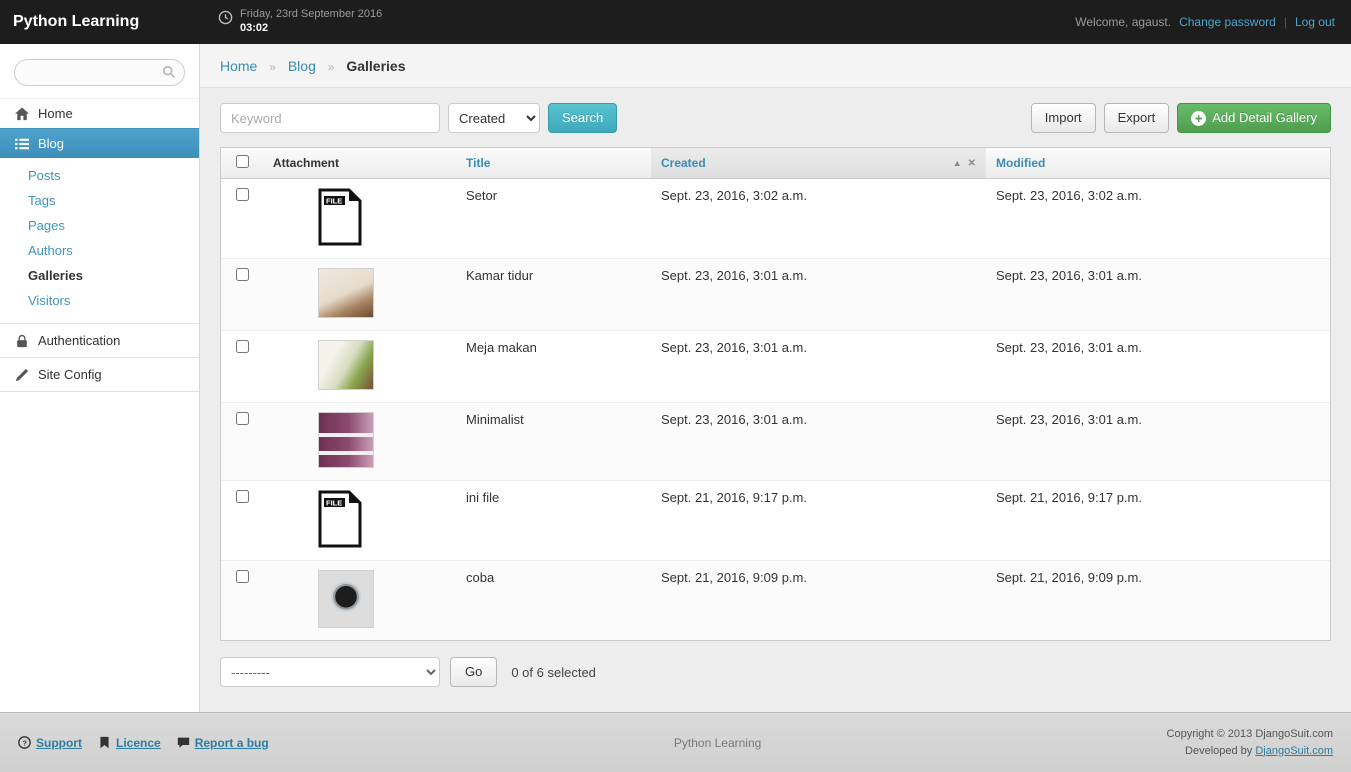 This screenshot has height=772, width=1351. Describe the element at coordinates (238, 66) in the screenshot. I see `breadcrumb-home: Home` at that location.